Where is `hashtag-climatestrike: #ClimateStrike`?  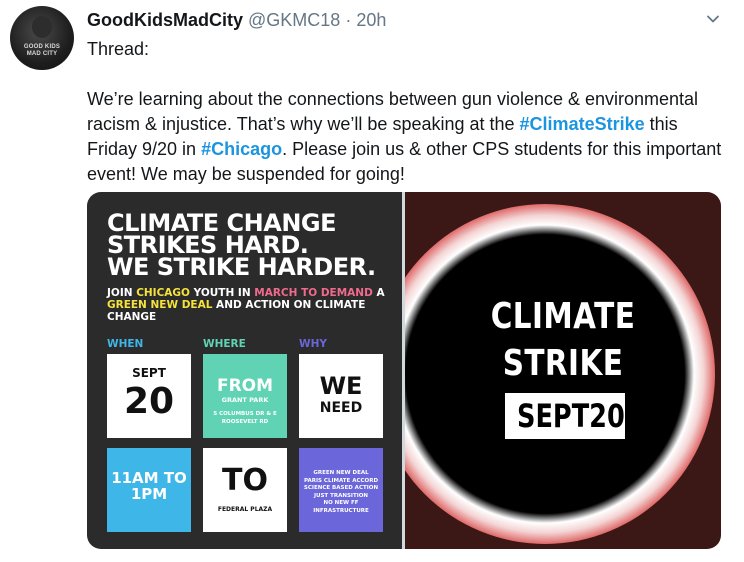 hashtag-climatestrike: #ClimateStrike is located at coordinates (582, 124).